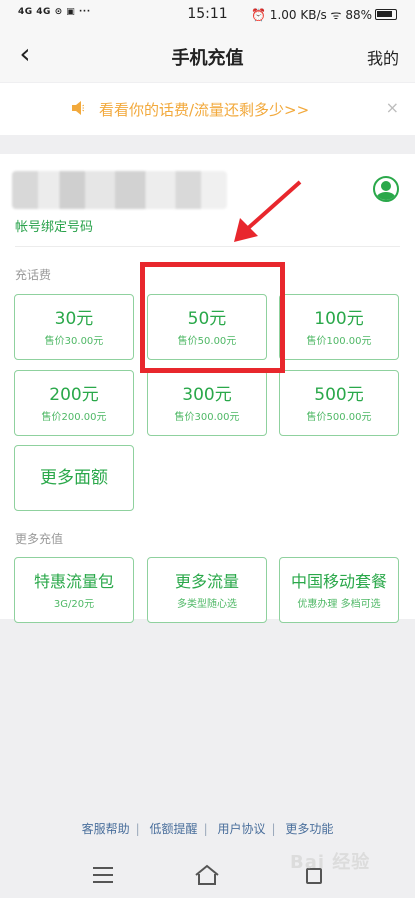 This screenshot has width=415, height=898. I want to click on tile-price: 售价30.00元, so click(74, 341).